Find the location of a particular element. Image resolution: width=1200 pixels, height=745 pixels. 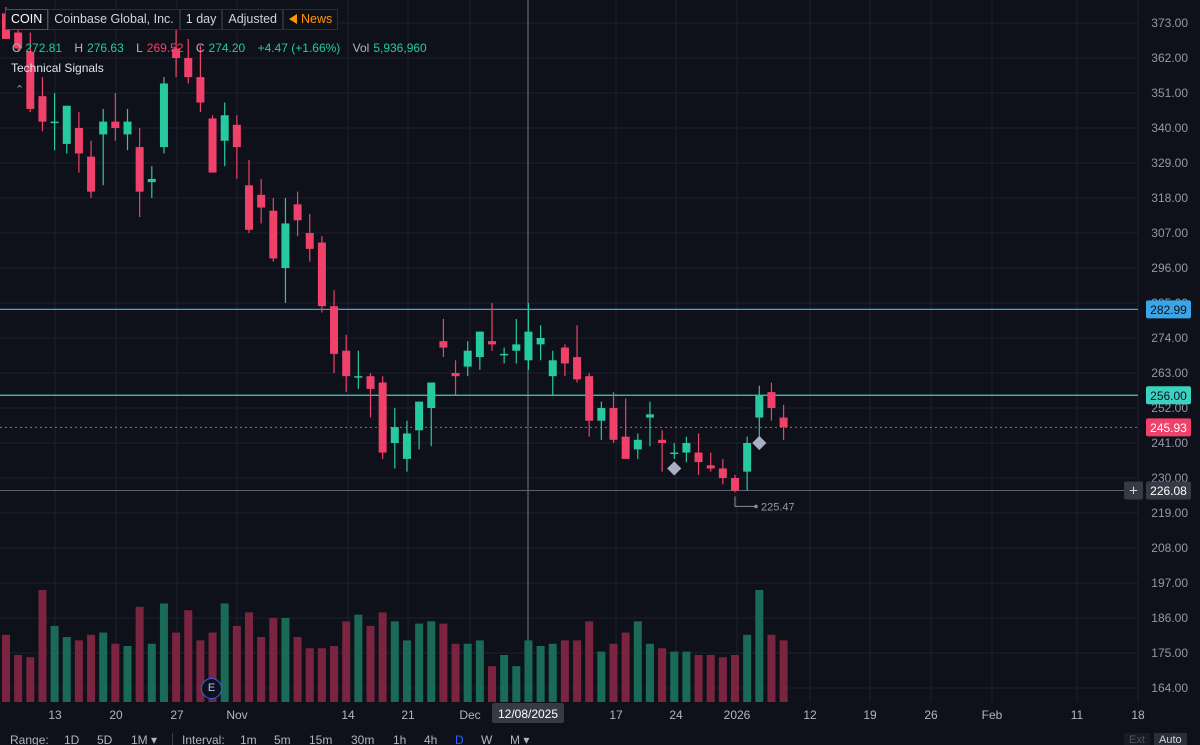

interval-1m: 1m is located at coordinates (248, 739).